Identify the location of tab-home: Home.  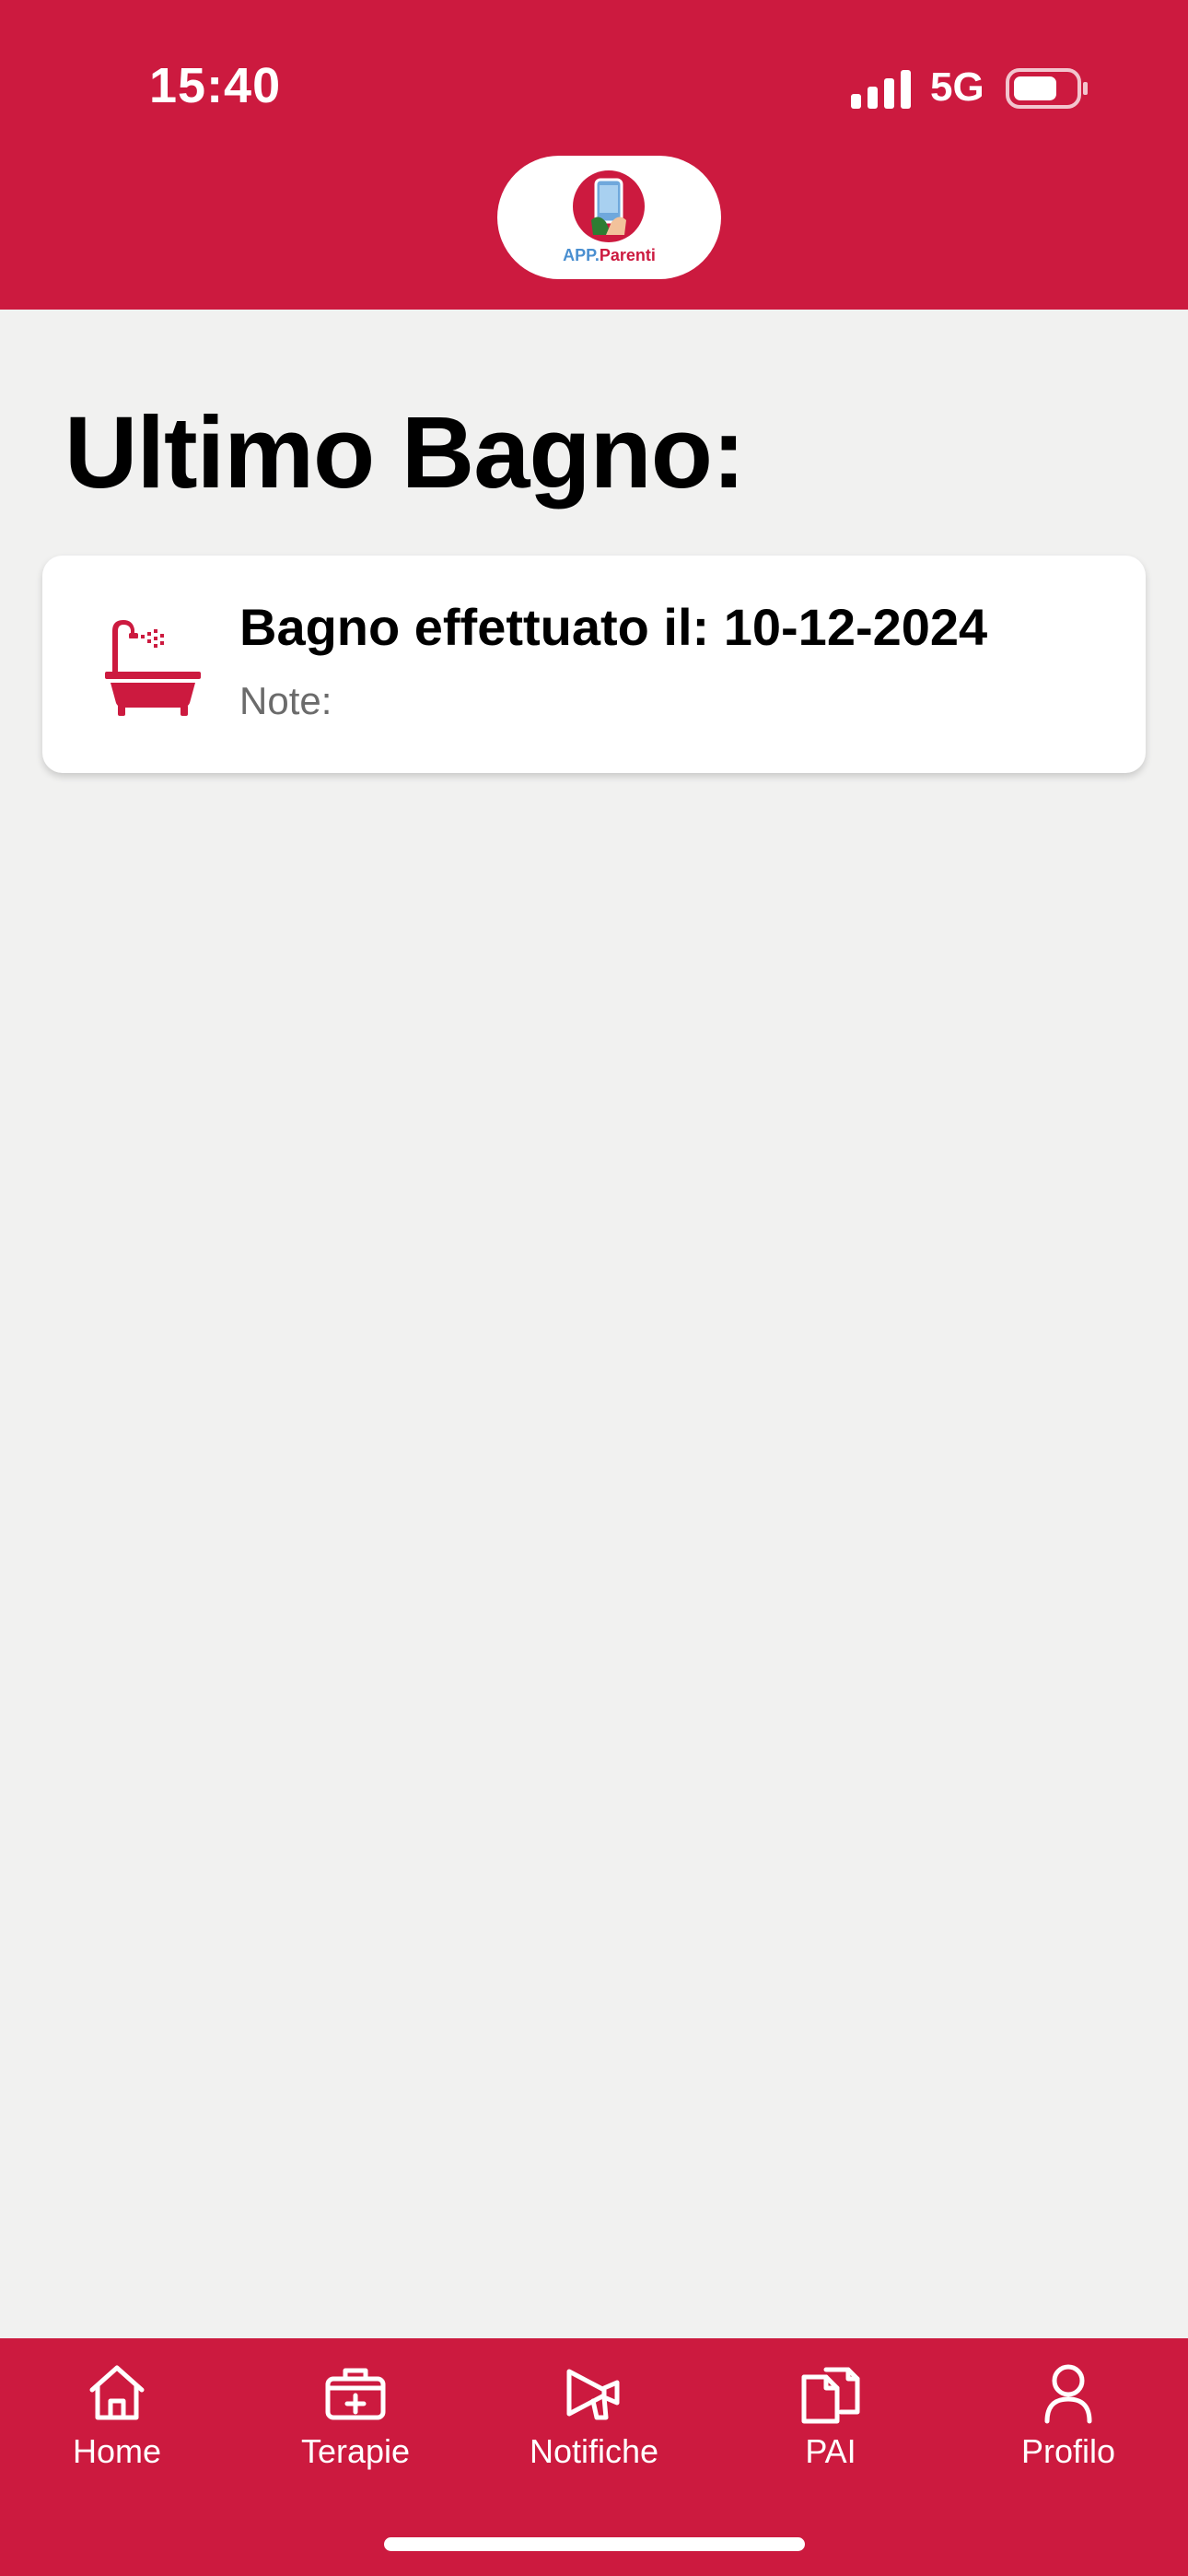
(117, 2420).